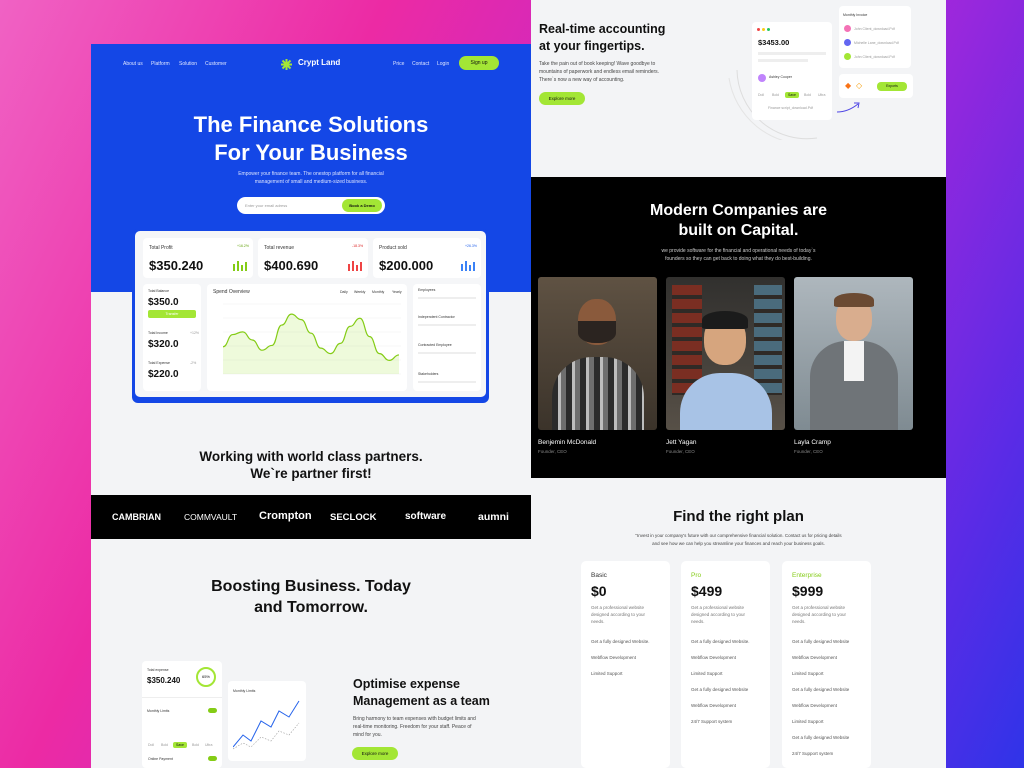 The height and width of the screenshot is (768, 1024). What do you see at coordinates (172, 314) in the screenshot?
I see `transfer-button: Transfer` at bounding box center [172, 314].